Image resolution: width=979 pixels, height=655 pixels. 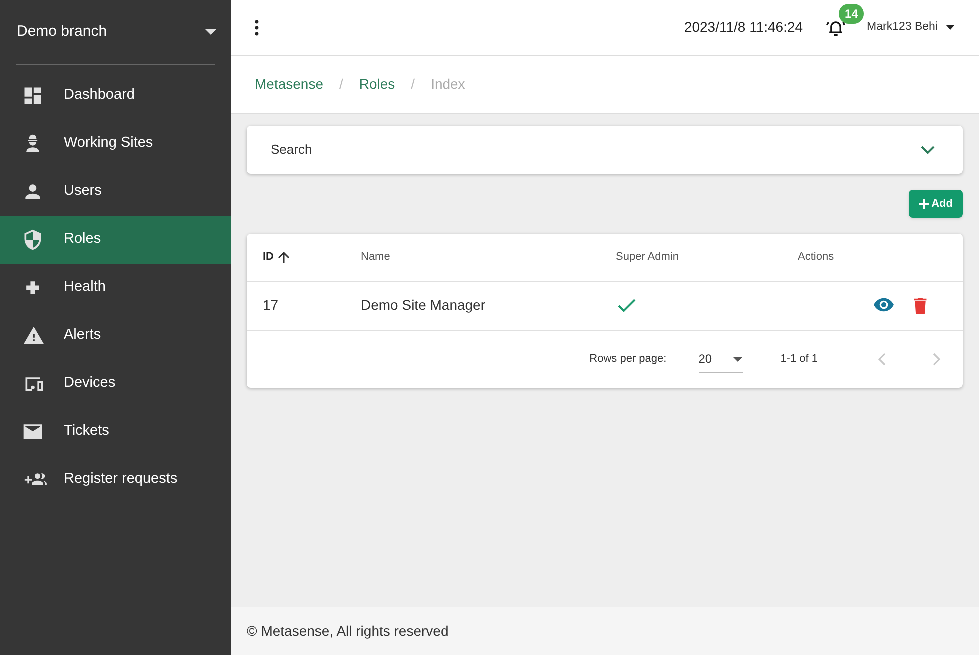 I want to click on copyright-text: © Metasense, All rights reserved, so click(x=348, y=631).